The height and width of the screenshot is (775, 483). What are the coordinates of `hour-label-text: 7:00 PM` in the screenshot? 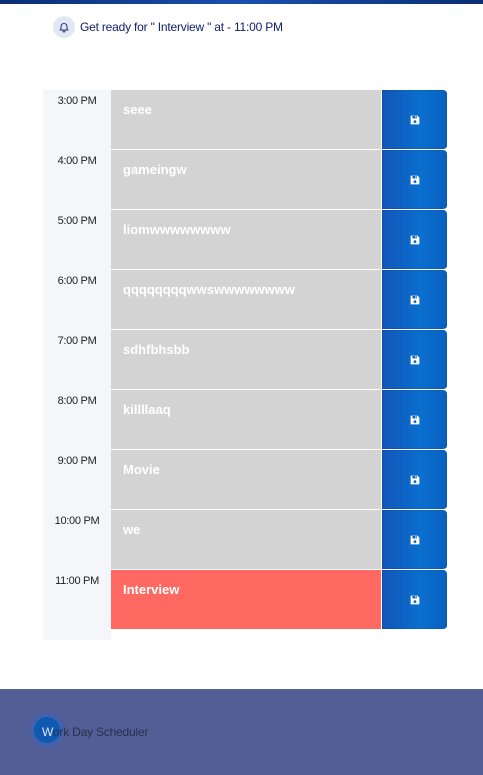 It's located at (77, 341).